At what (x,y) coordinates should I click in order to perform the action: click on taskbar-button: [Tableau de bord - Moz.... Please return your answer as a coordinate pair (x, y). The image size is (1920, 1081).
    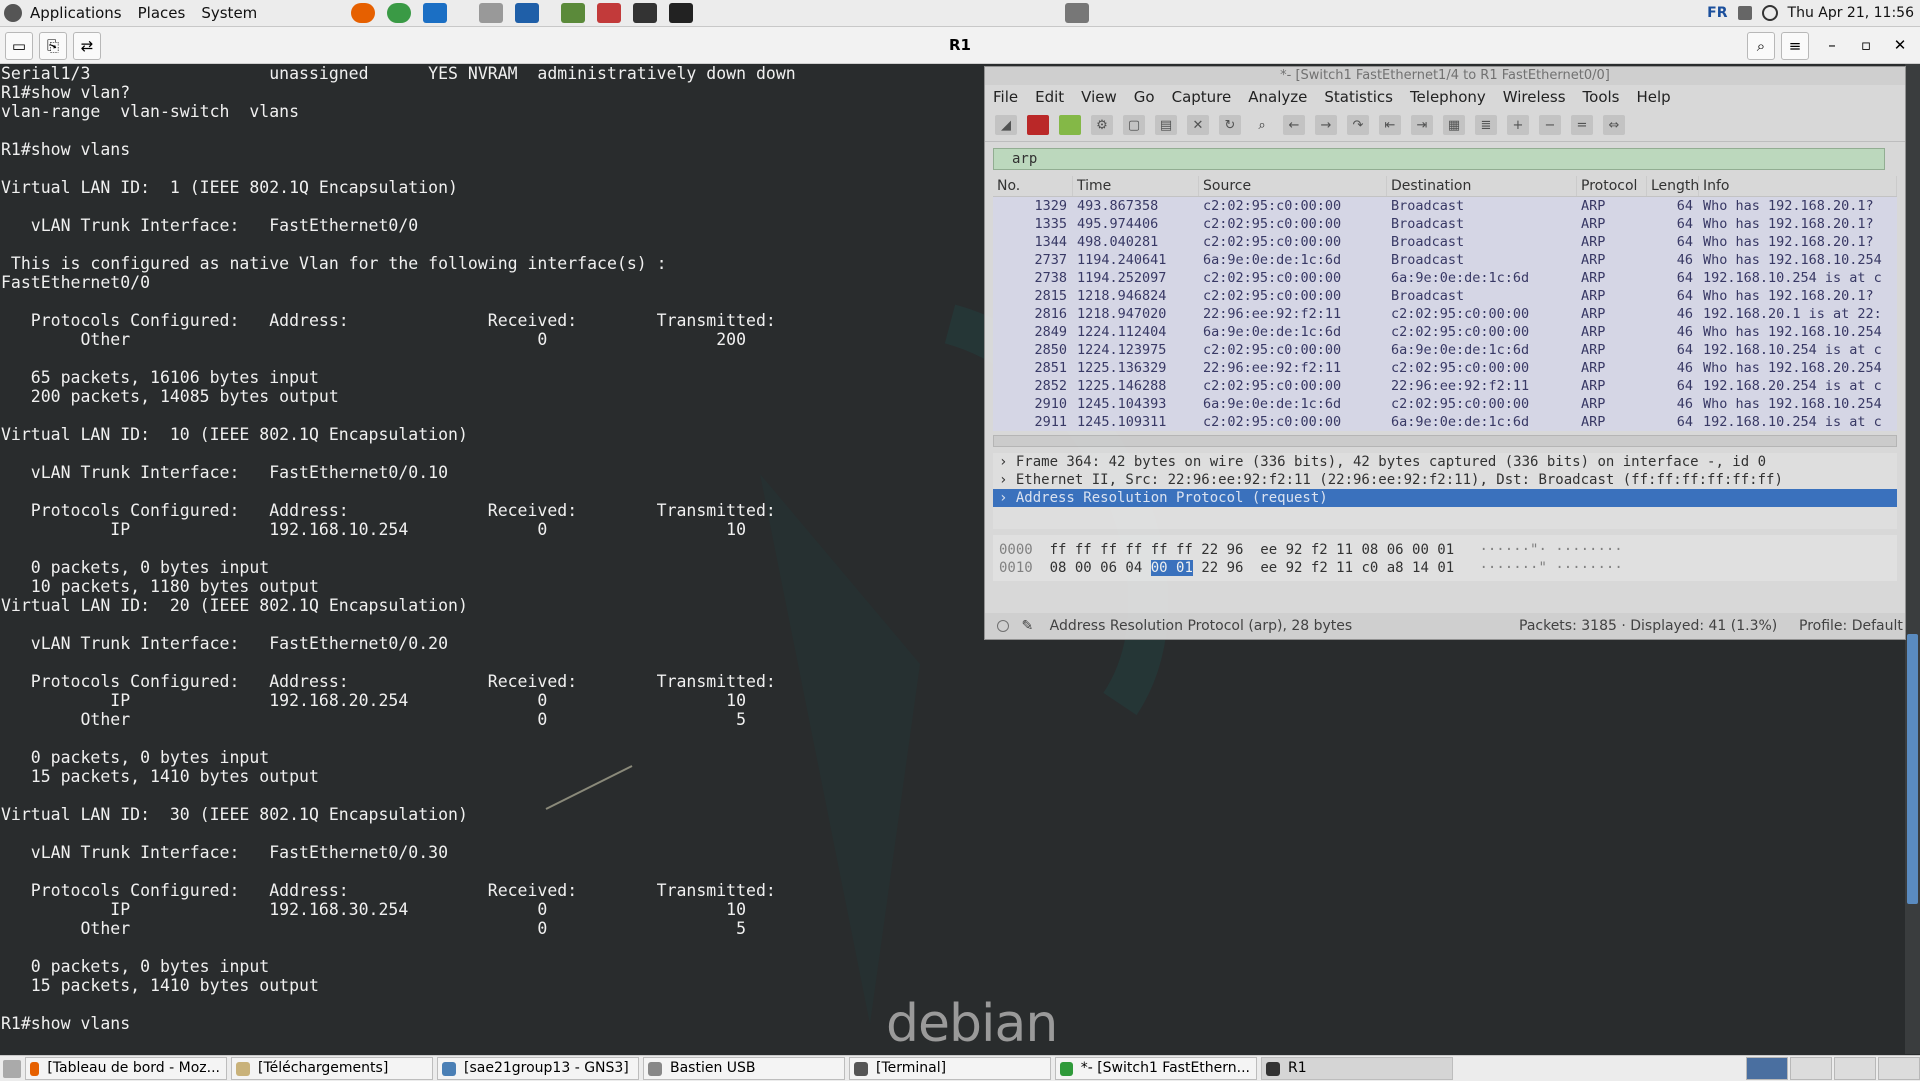
    Looking at the image, I should click on (126, 1068).